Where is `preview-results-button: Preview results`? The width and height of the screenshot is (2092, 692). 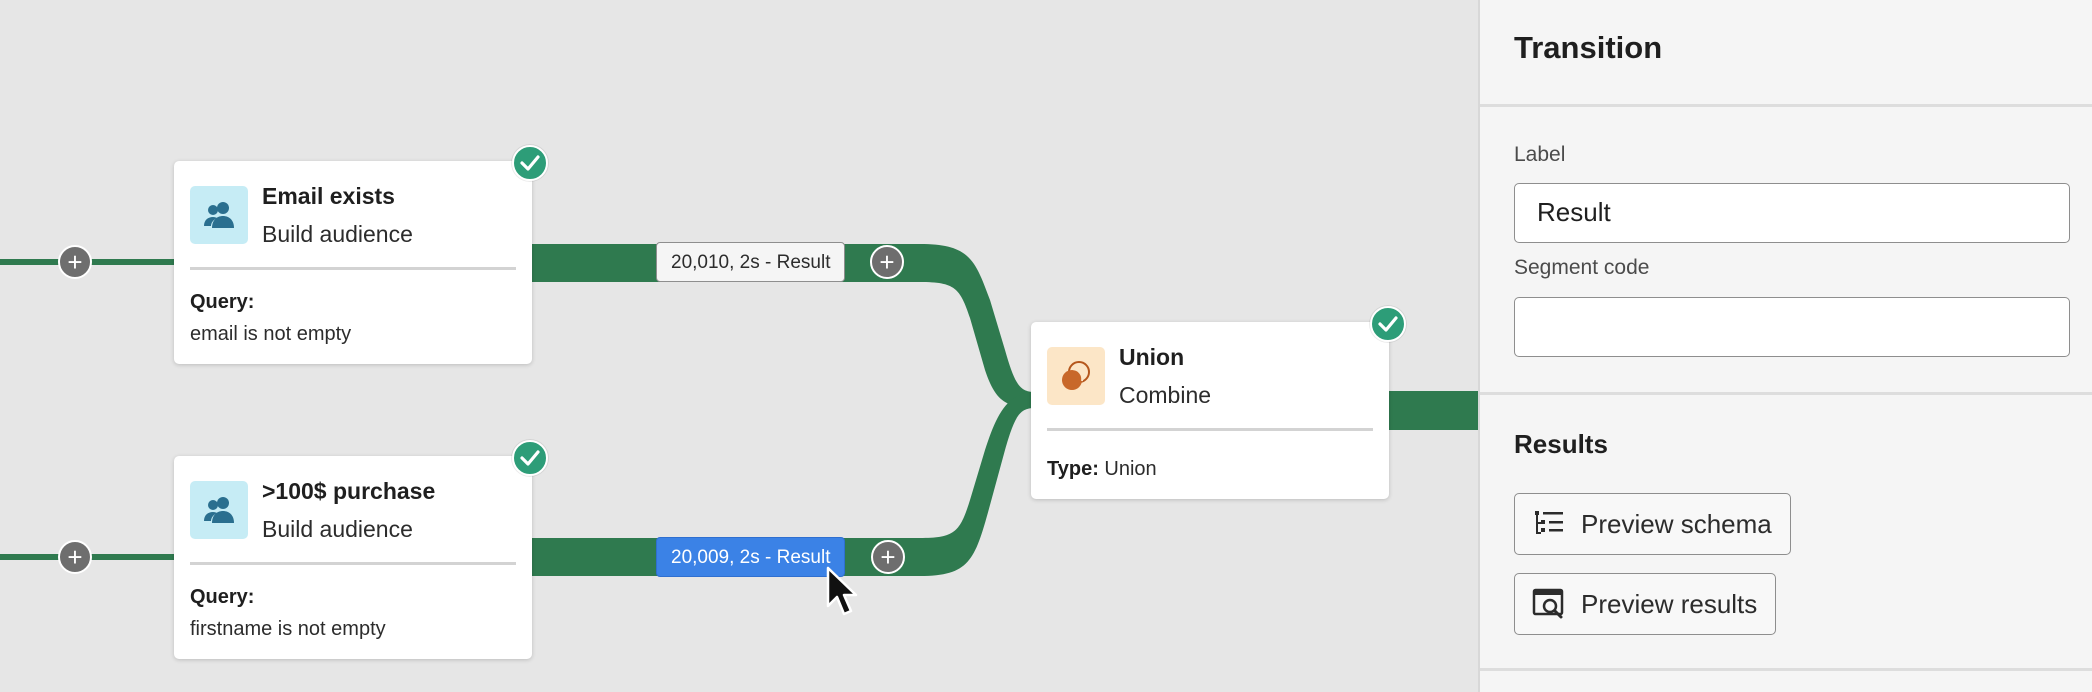
preview-results-button: Preview results is located at coordinates (1645, 604).